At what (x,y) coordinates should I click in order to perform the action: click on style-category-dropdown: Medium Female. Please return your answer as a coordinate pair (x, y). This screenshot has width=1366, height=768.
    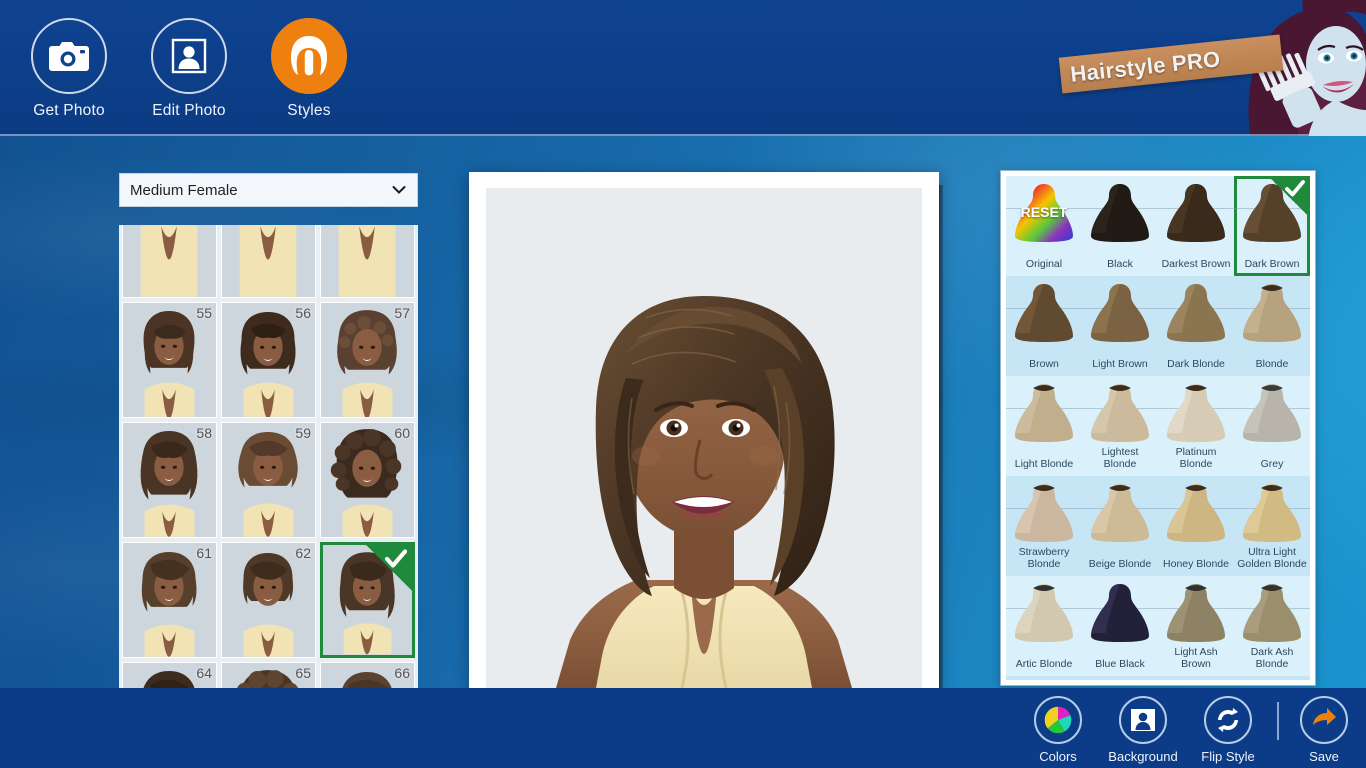
    Looking at the image, I should click on (268, 190).